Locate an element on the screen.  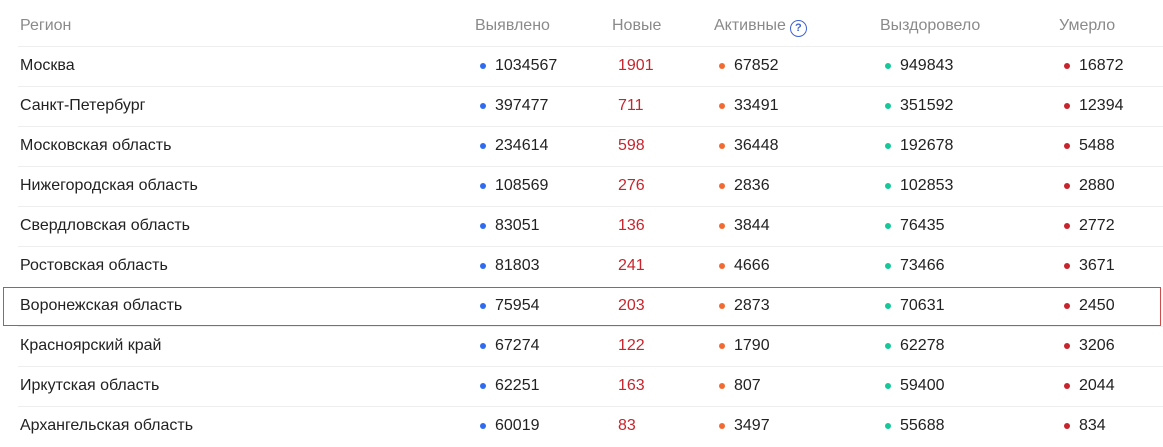
cell-new: 241 is located at coordinates (631, 265).